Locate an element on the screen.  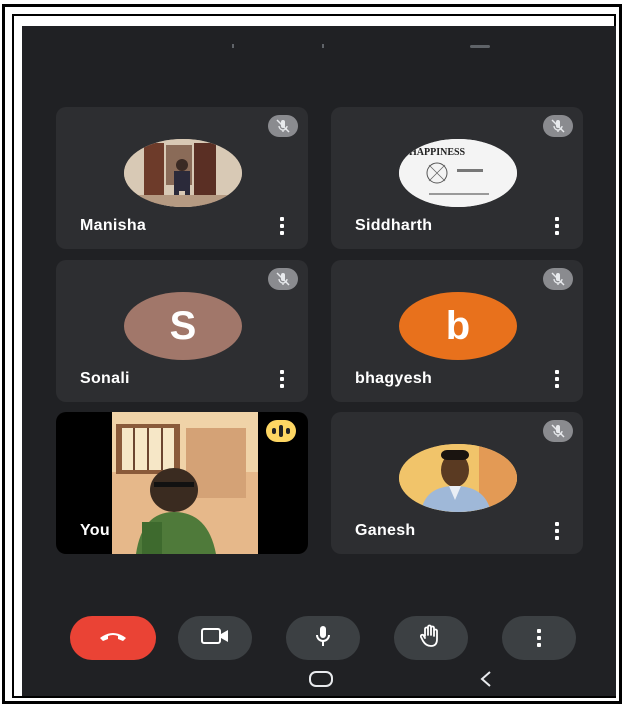
hand-icon is located at coordinates (430, 638).